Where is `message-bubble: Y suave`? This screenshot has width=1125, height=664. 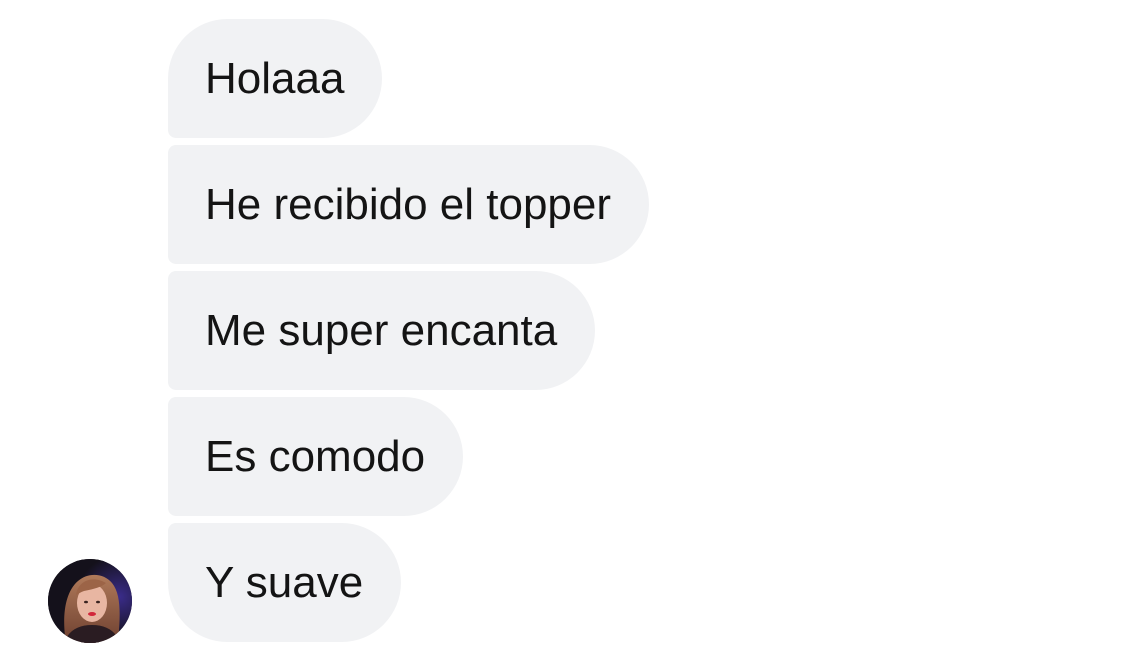 message-bubble: Y suave is located at coordinates (285, 582).